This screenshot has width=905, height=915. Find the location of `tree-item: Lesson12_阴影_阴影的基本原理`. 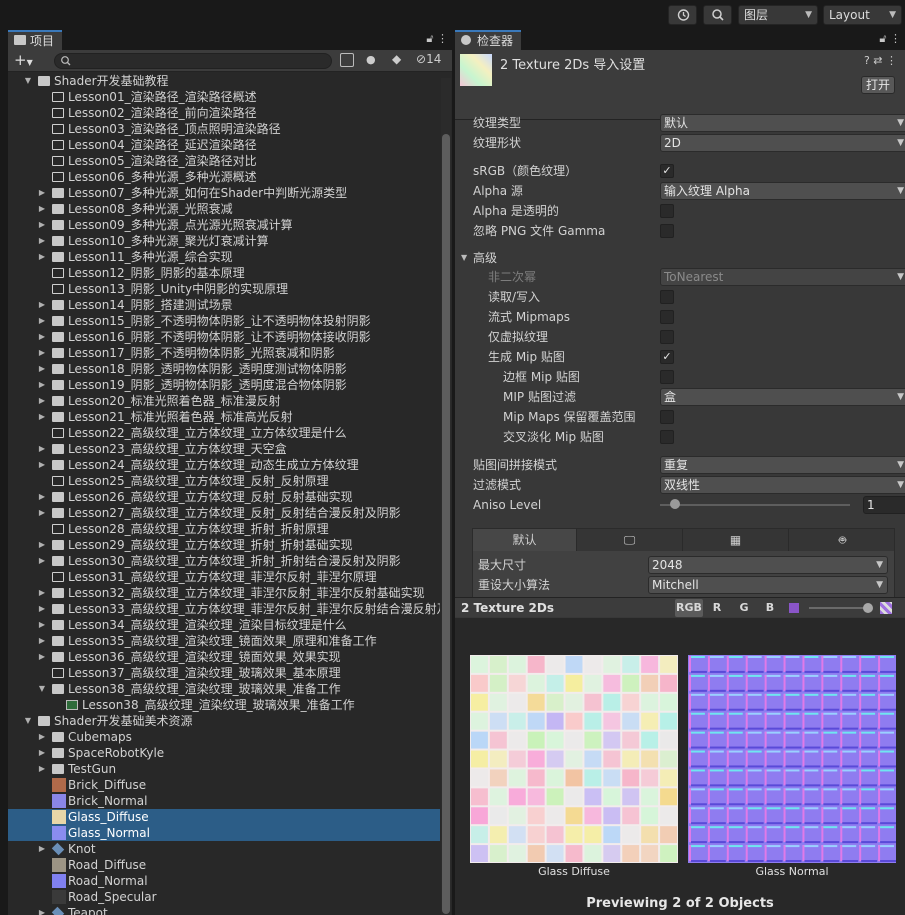

tree-item: Lesson12_阴影_阴影的基本原理 is located at coordinates (224, 273).